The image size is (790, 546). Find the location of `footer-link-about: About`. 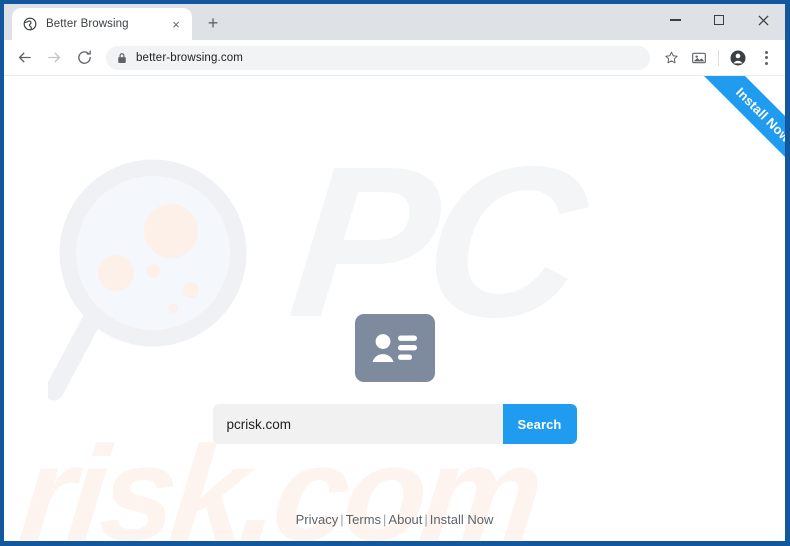

footer-link-about: About is located at coordinates (405, 519).